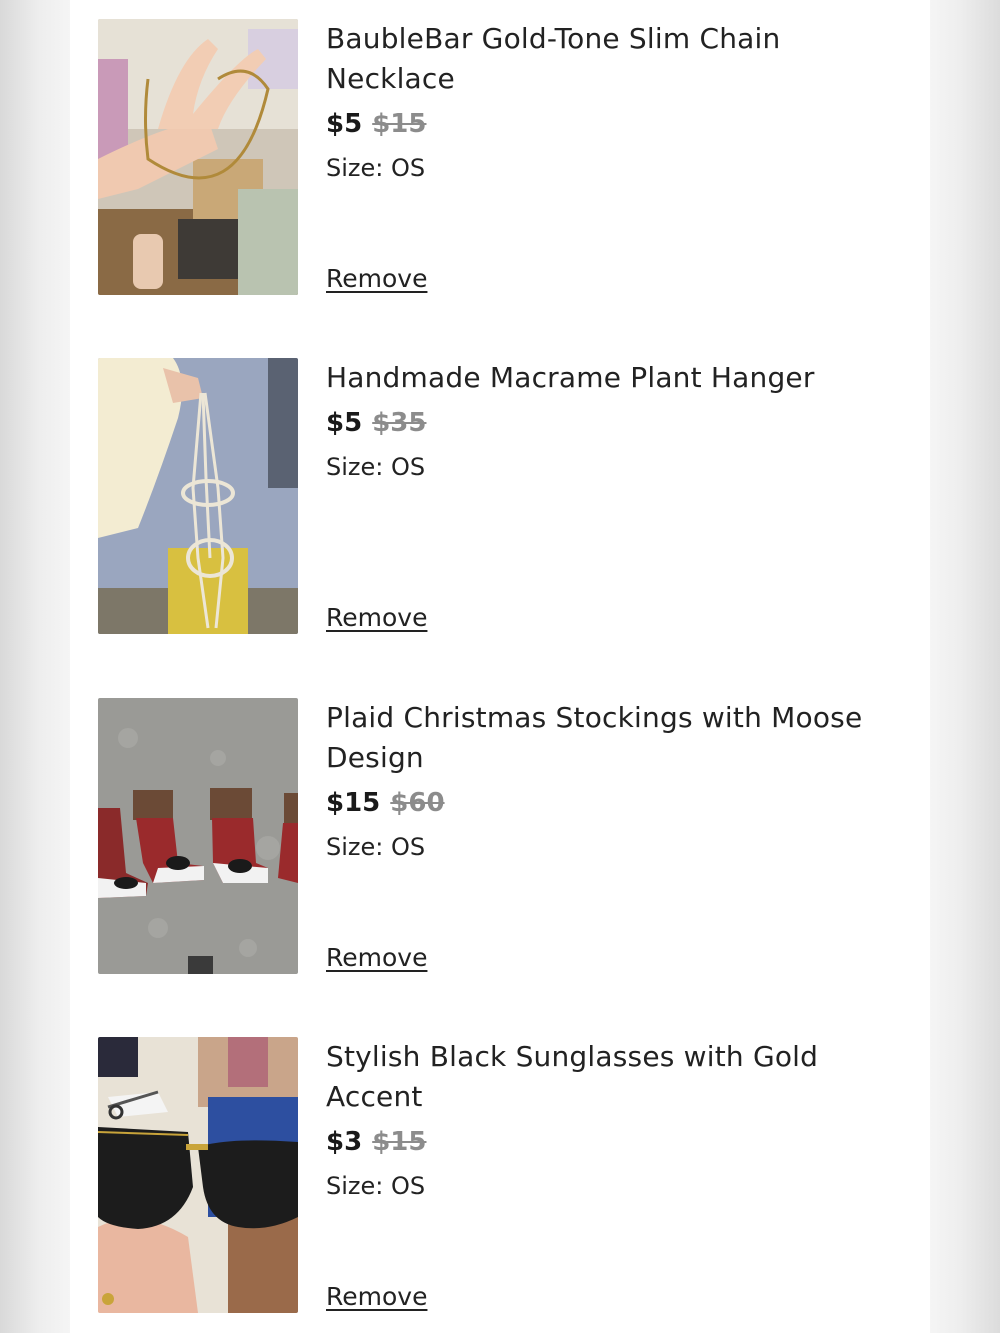 This screenshot has width=1000, height=1333. I want to click on original-price: $60, so click(417, 803).